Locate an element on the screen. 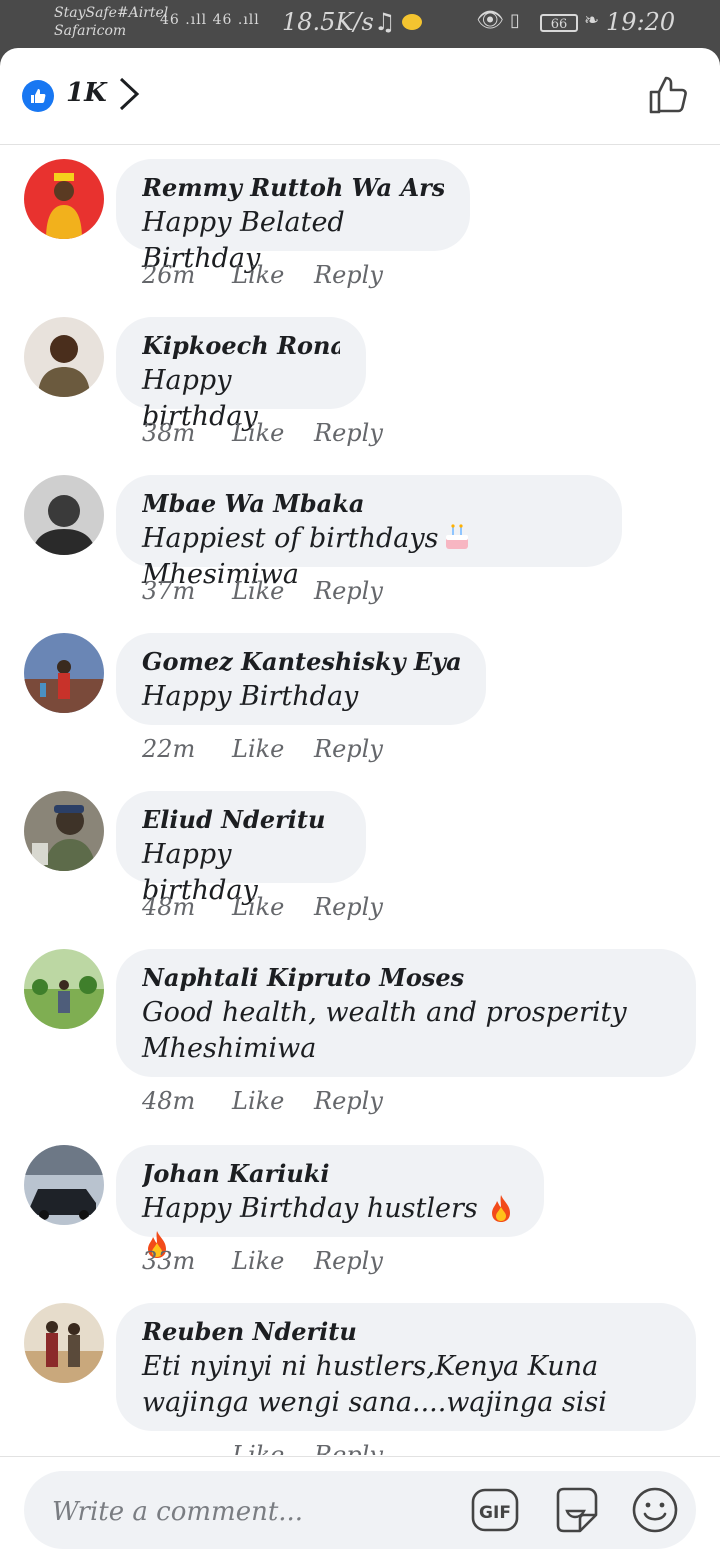  comment-author: Kipkoech Ronald is located at coordinates (241, 346).